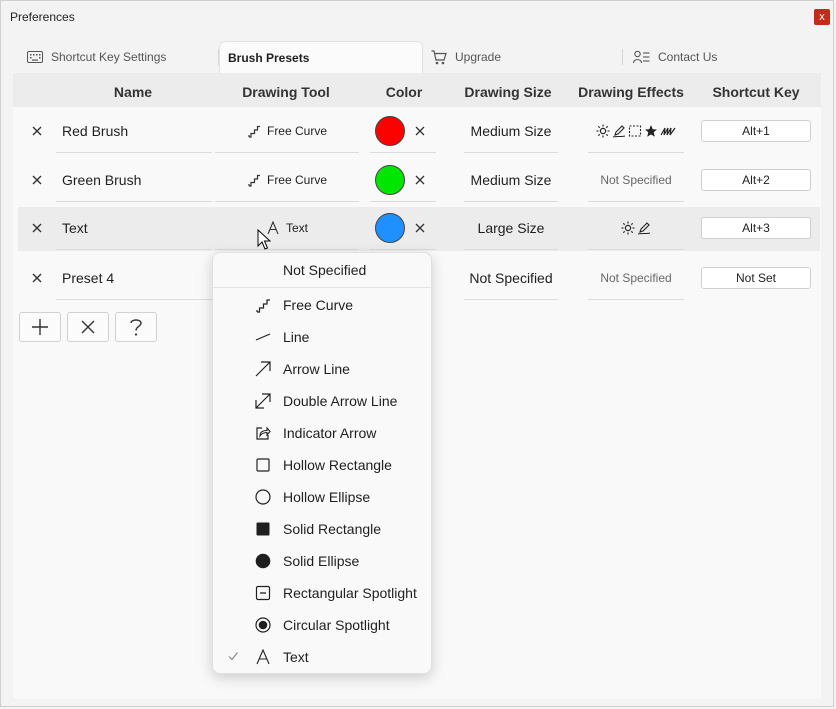  Describe the element at coordinates (263, 593) in the screenshot. I see `rect-spotlight-icon` at that location.